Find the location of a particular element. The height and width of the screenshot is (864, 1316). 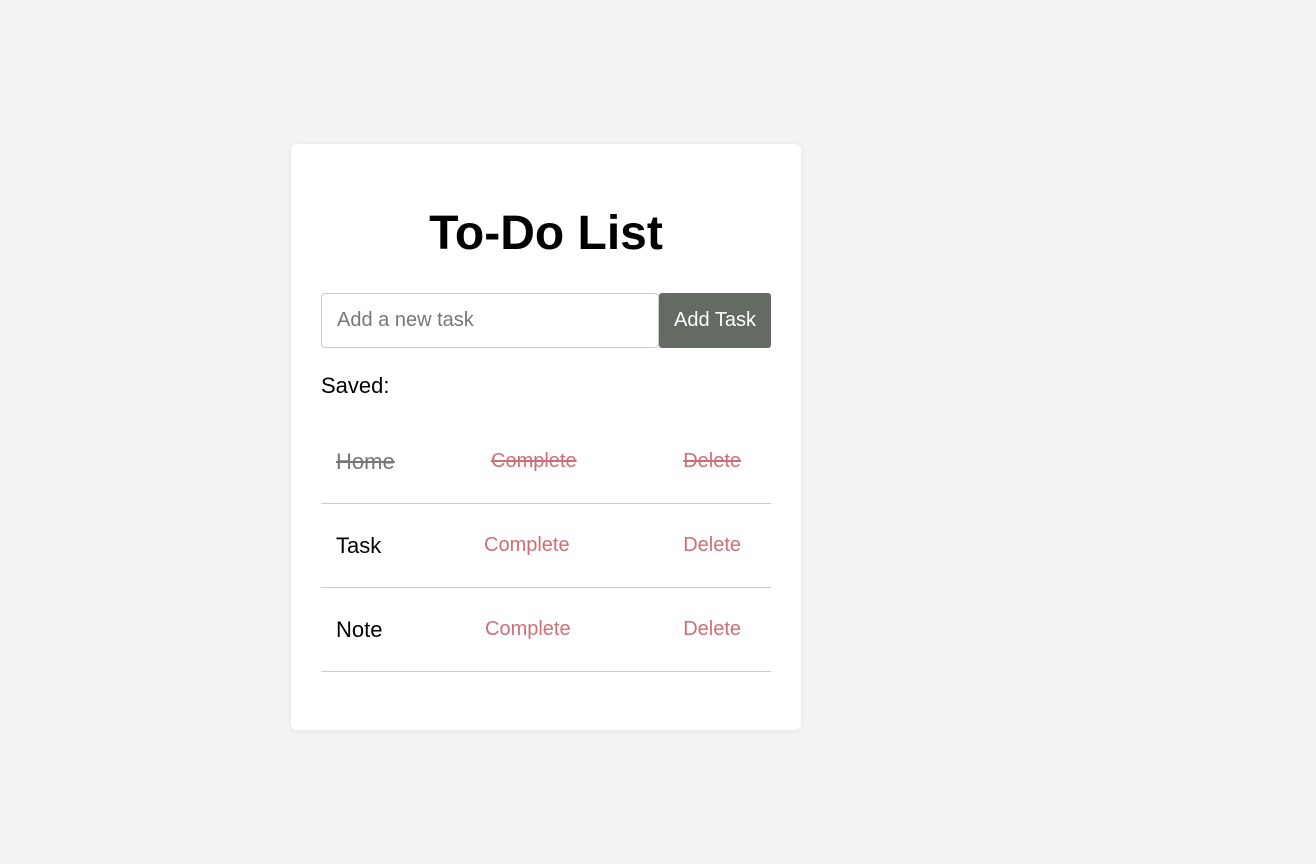

task-row-note: Note Complete Delete is located at coordinates (546, 630).